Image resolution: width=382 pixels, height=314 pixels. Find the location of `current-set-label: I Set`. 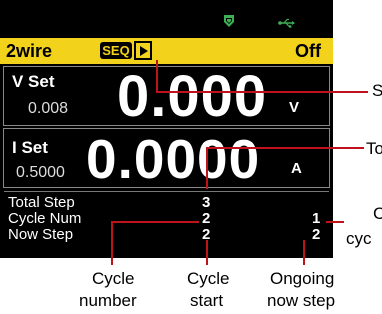

current-set-label: I Set is located at coordinates (30, 147).